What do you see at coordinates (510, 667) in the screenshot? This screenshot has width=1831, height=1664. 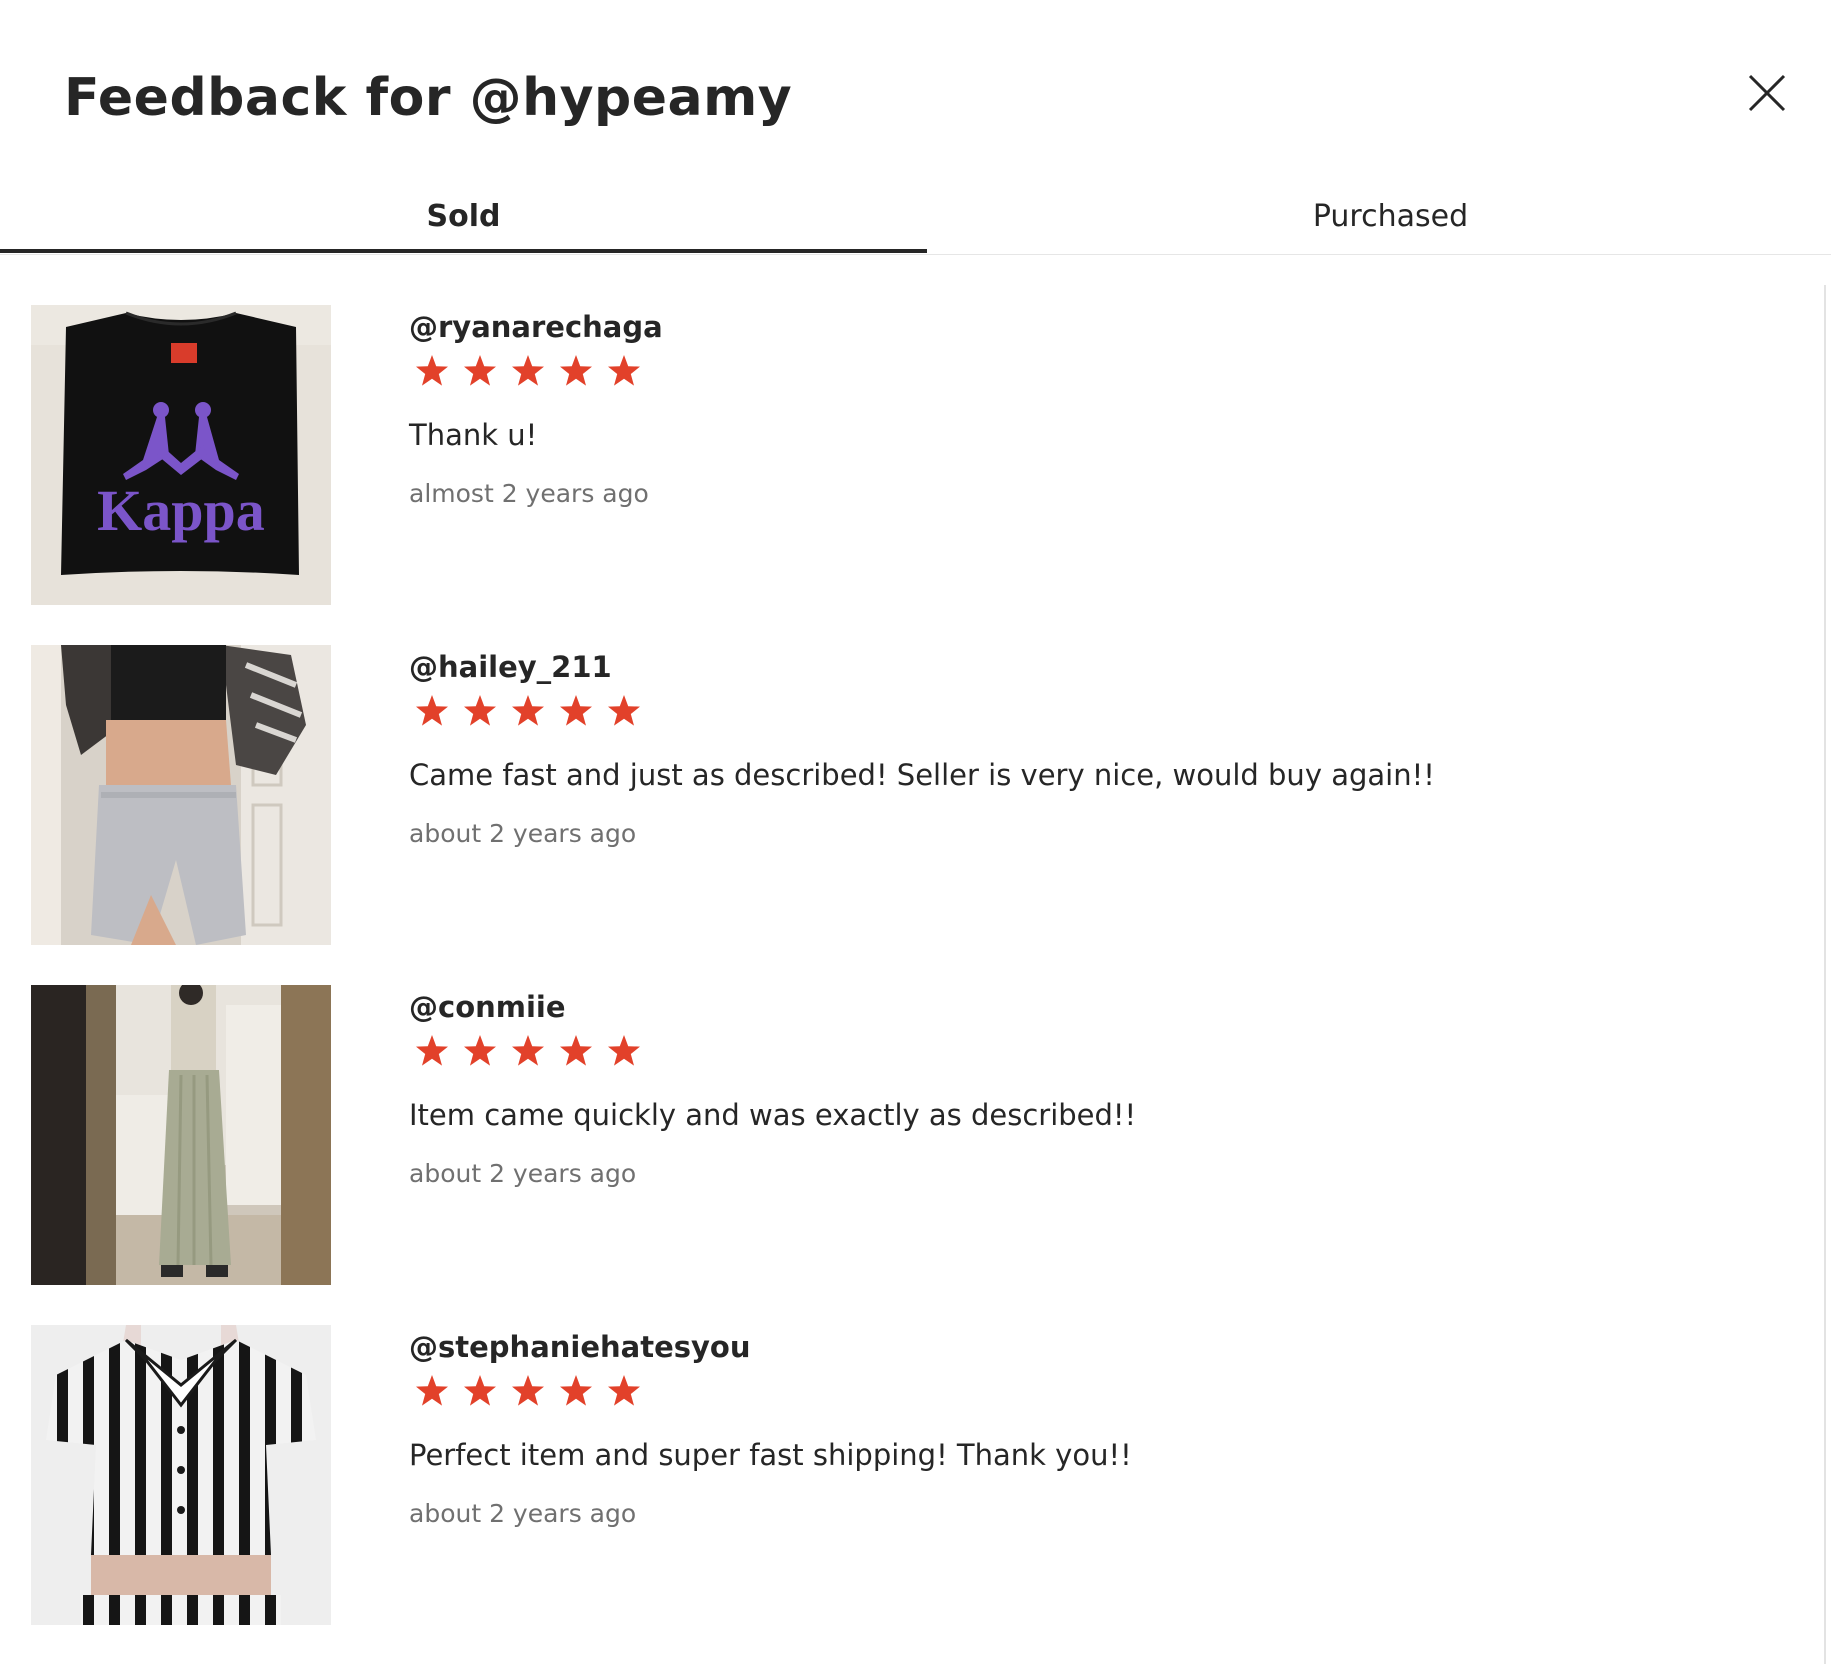 I see `reviewer-username: @hailey_211` at bounding box center [510, 667].